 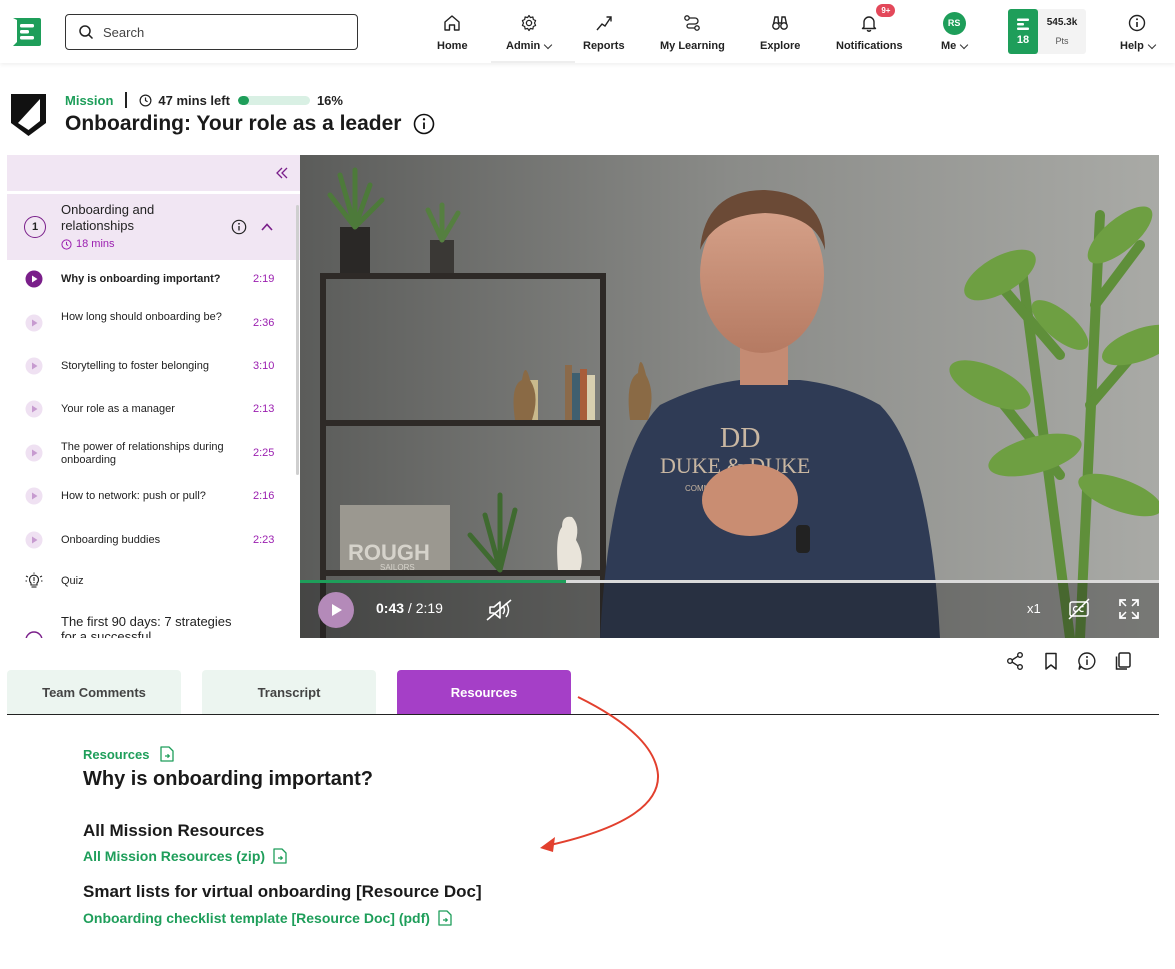 What do you see at coordinates (264, 496) in the screenshot?
I see `lesson-duration: 2:16` at bounding box center [264, 496].